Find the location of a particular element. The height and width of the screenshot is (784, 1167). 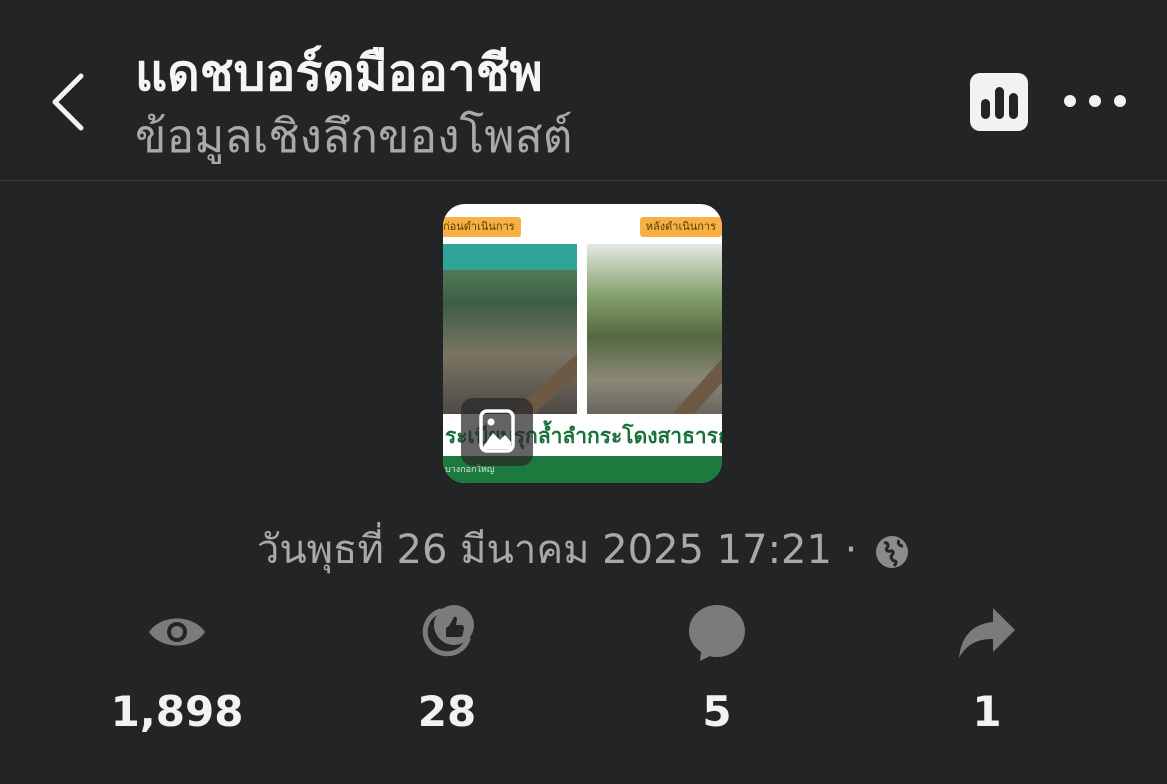

image-gallery-icon is located at coordinates (497, 431).